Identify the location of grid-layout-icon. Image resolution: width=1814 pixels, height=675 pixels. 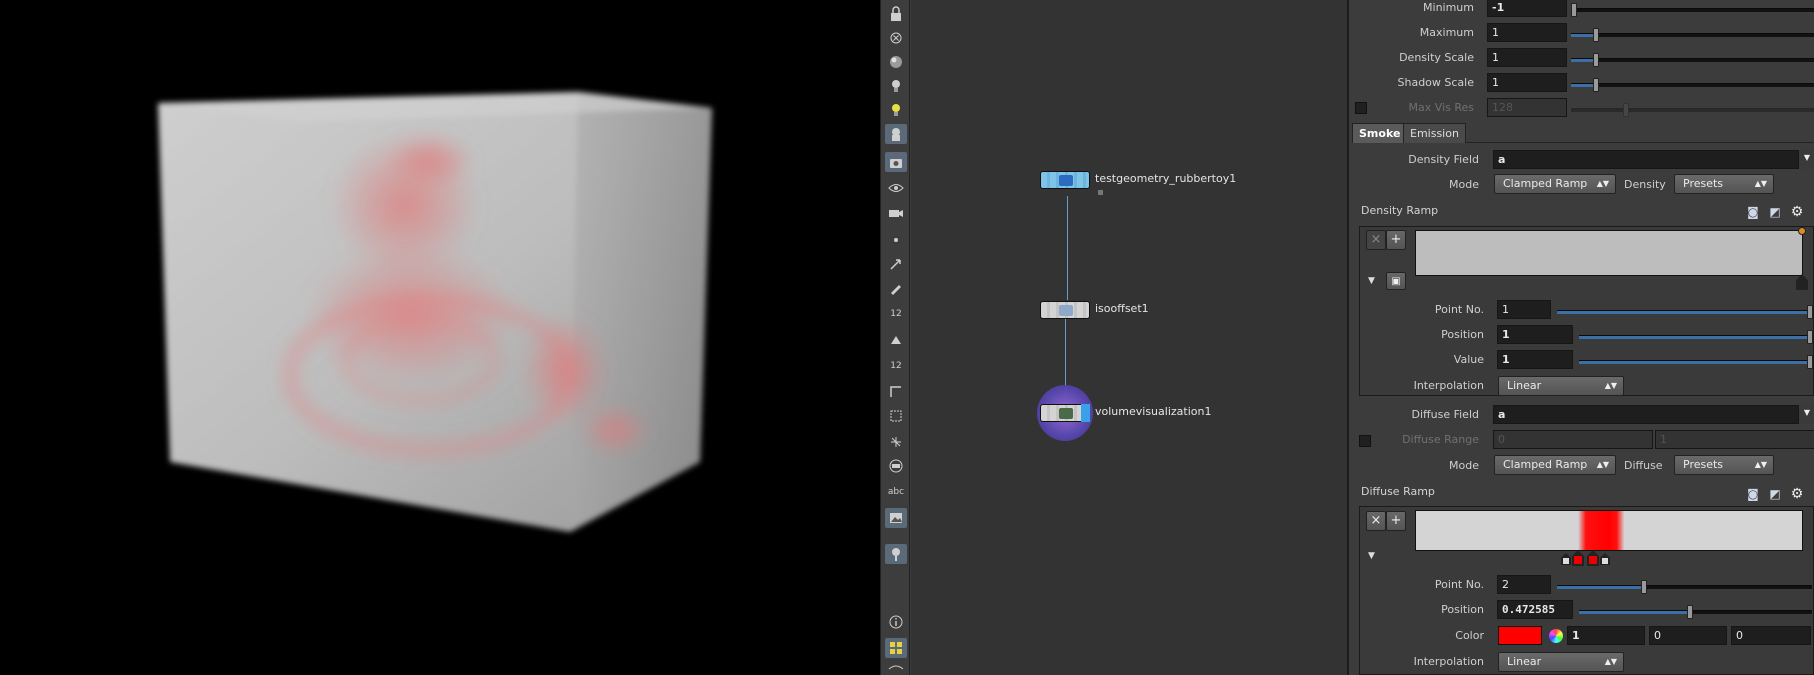
(896, 648).